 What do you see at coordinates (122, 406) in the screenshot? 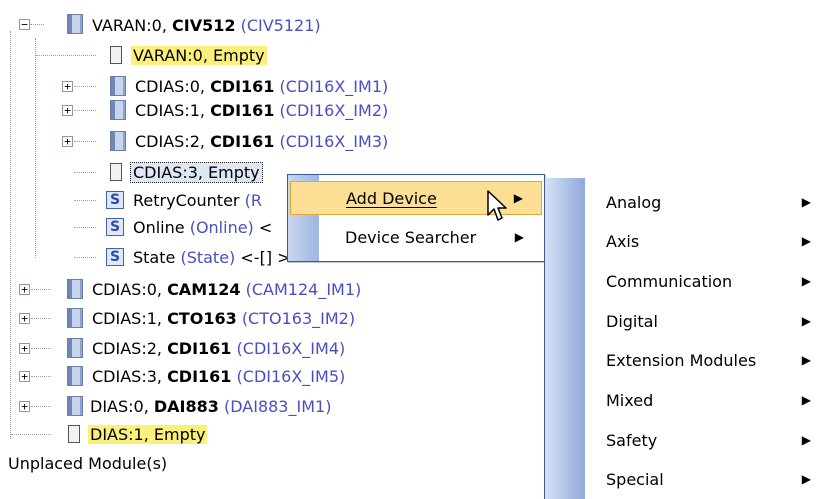
I see `slot-text: DIAS:0,` at bounding box center [122, 406].